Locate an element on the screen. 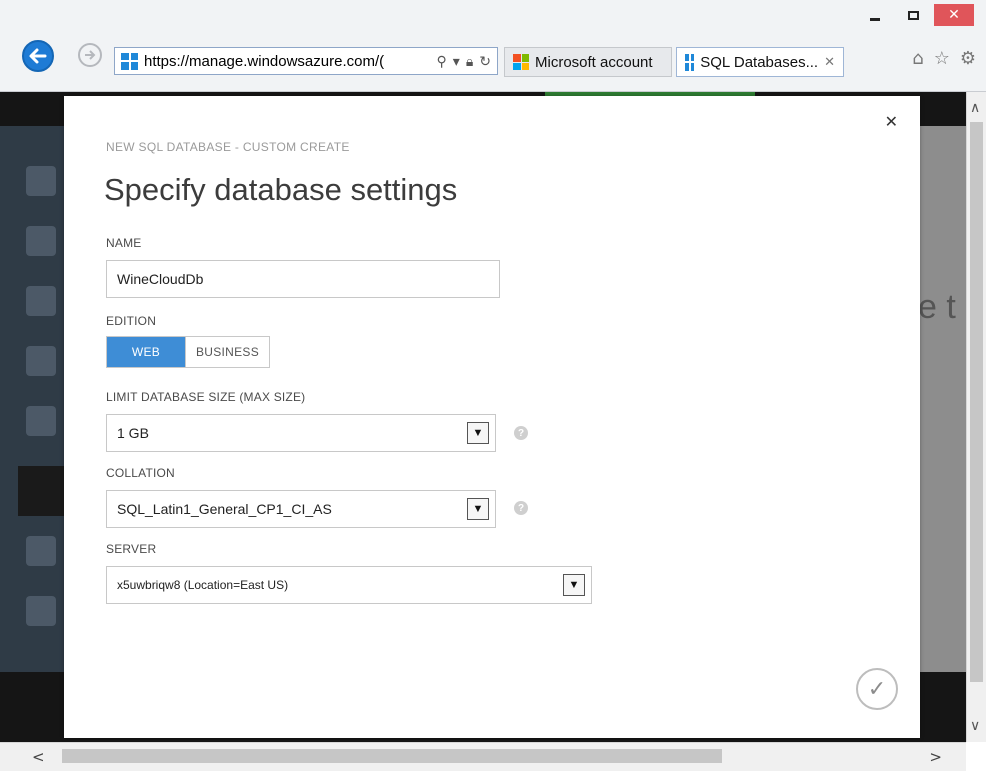 This screenshot has width=986, height=771. background-partial-text: e t is located at coordinates (937, 307).